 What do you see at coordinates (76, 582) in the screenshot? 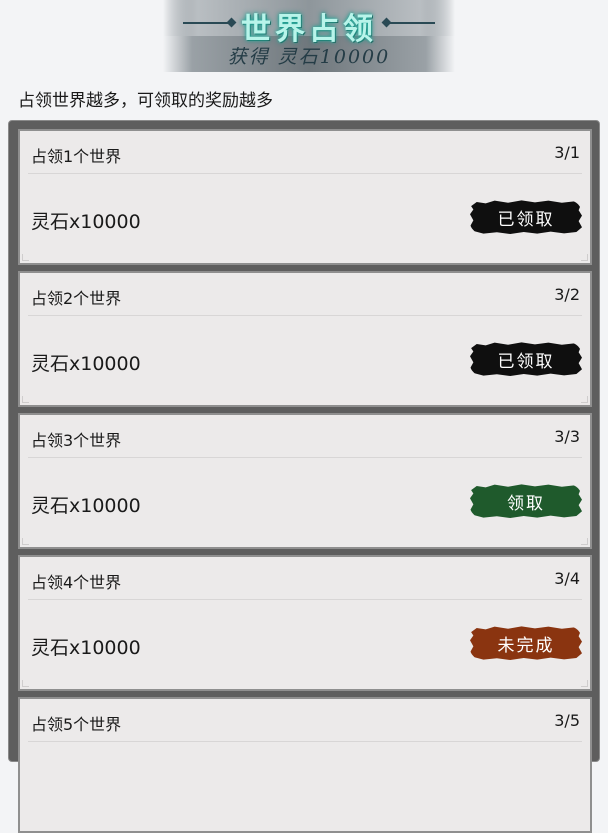
I see `task-title: 占领4个世界` at bounding box center [76, 582].